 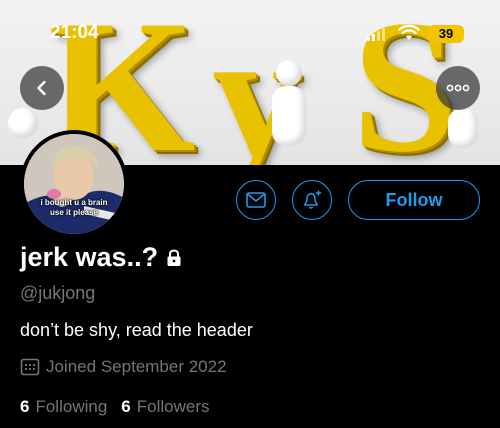 I want to click on followers-link: 6 Followers, so click(x=165, y=407).